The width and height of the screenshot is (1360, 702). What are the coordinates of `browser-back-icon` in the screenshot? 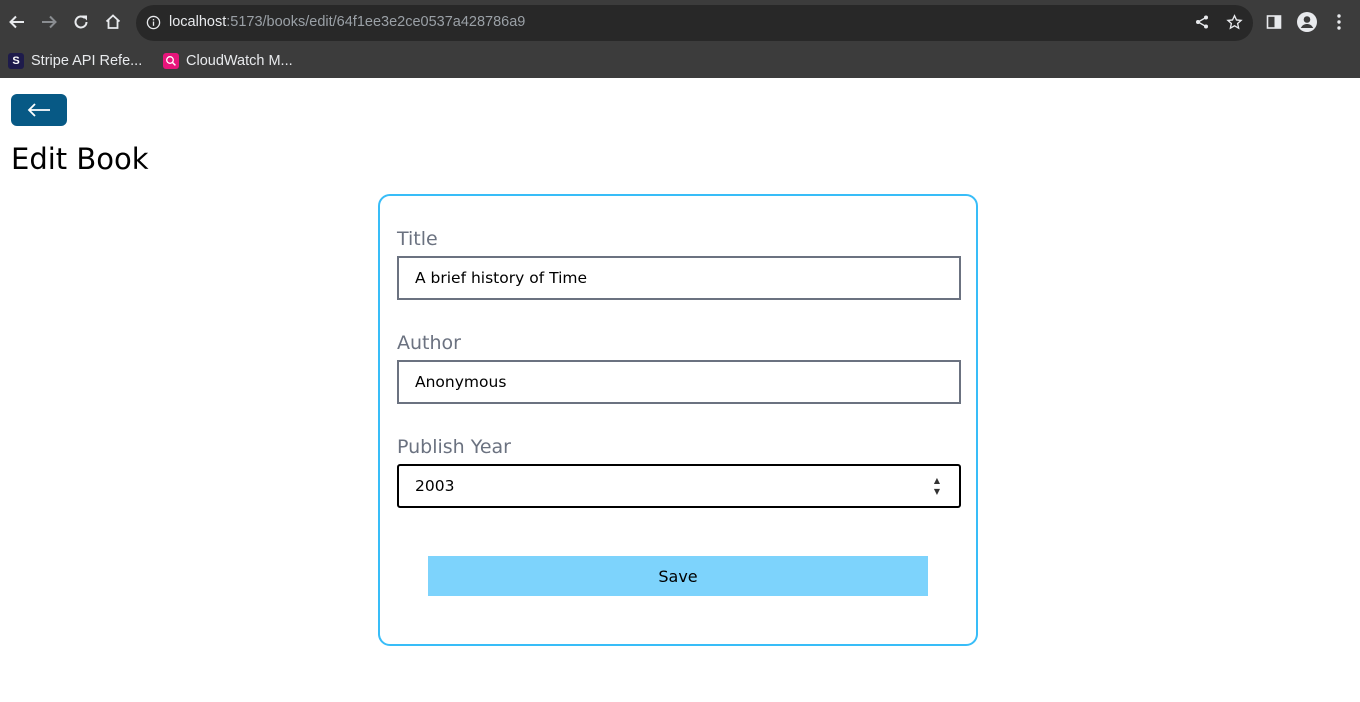 It's located at (17, 22).